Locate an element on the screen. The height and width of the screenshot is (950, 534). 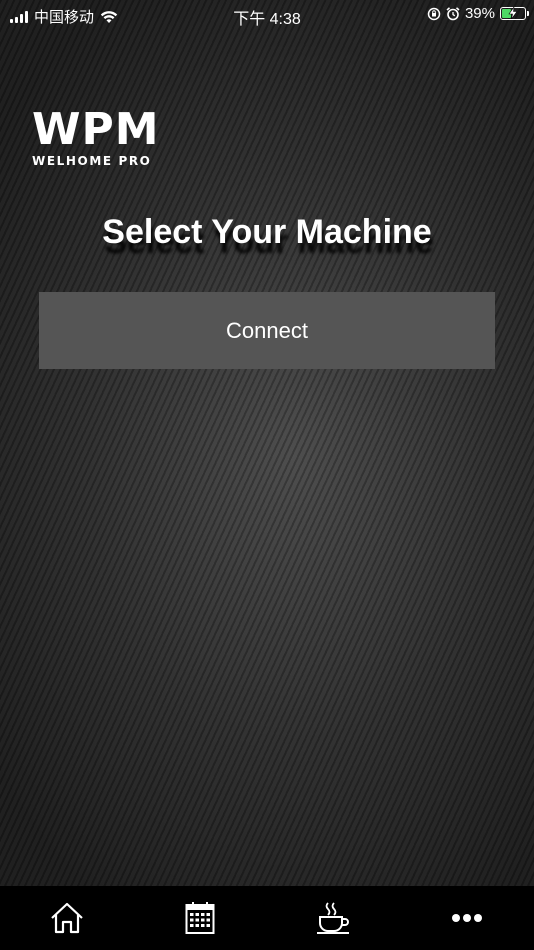
battery-percent: 39% is located at coordinates (479, 13).